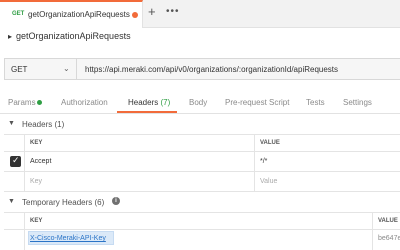 Image resolution: width=400 pixels, height=250 pixels. I want to click on headers-section-header: ▼ Headers (1), so click(200, 124).